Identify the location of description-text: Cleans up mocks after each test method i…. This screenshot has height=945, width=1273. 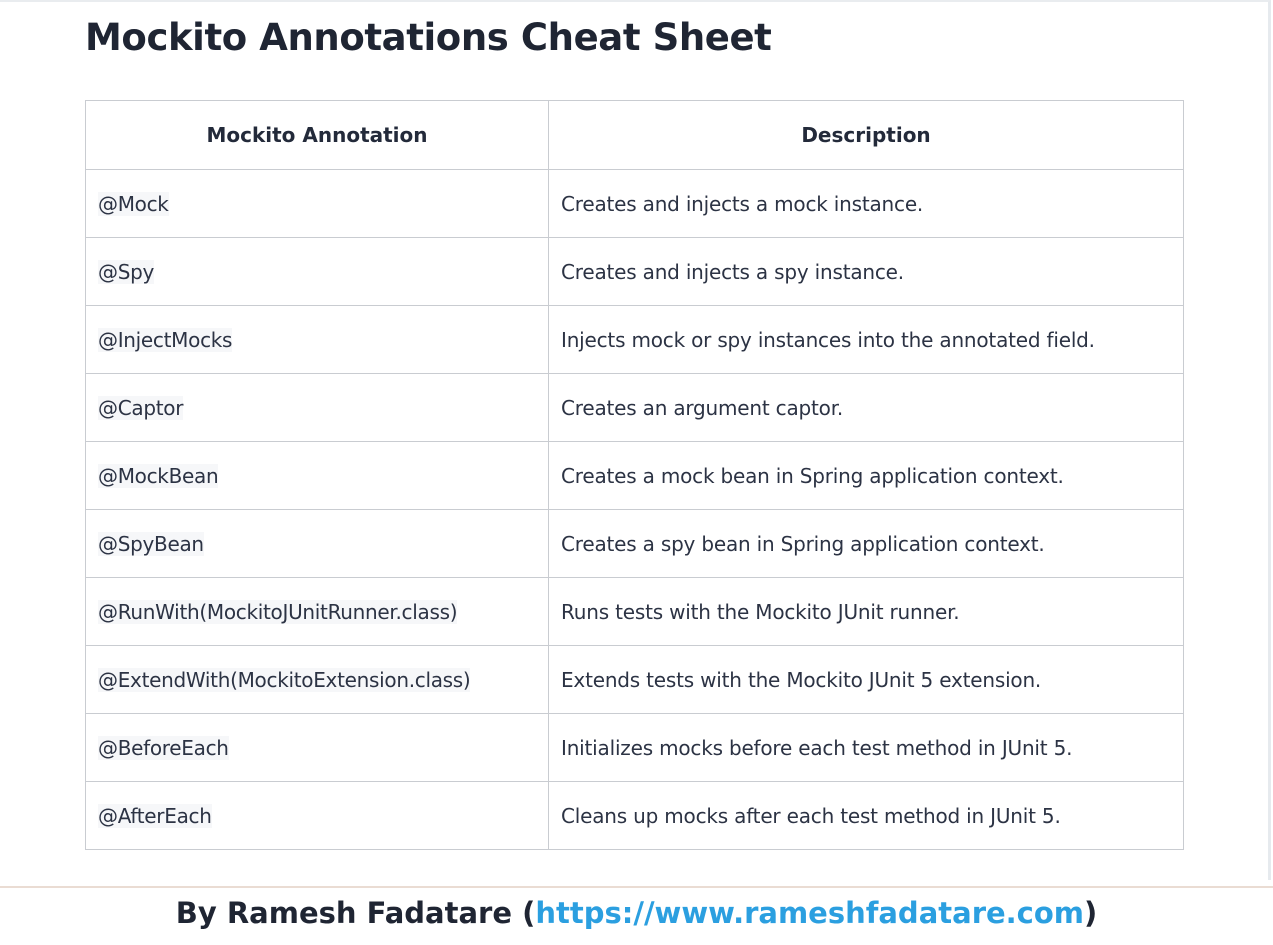
(811, 815).